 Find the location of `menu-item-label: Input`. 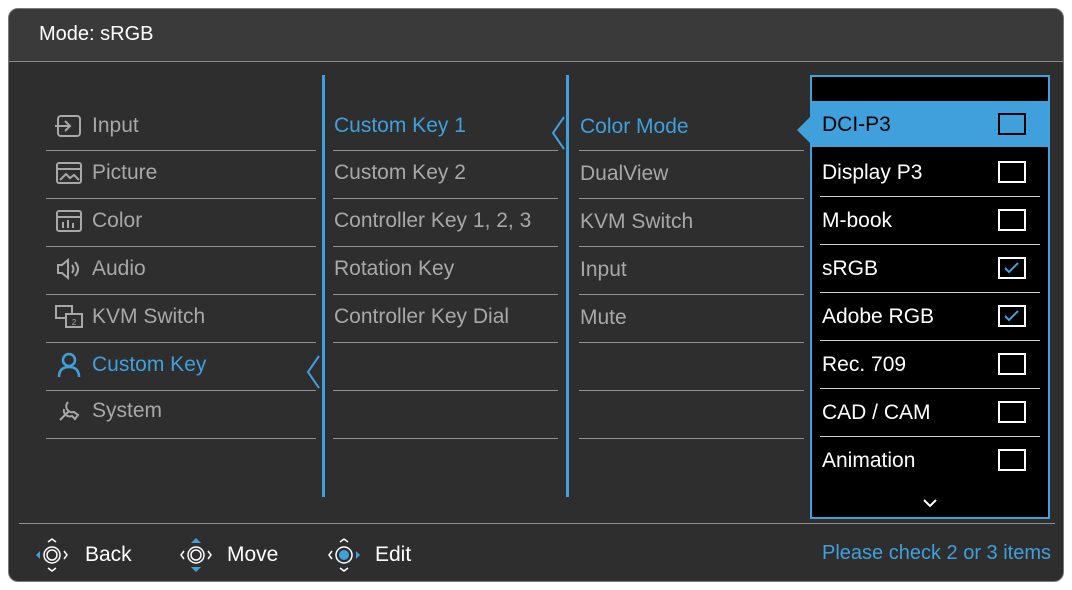

menu-item-label: Input is located at coordinates (115, 125).